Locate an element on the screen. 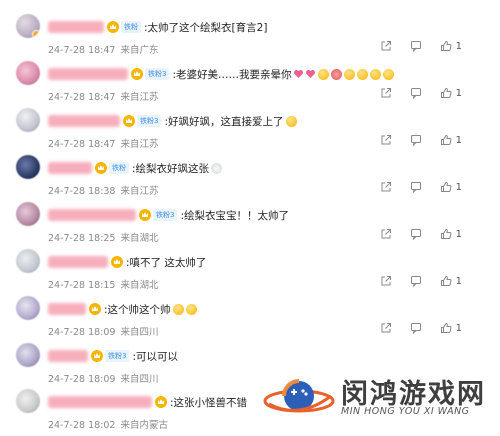  comment-meta: 24-7-28 18:25 来自湖北 is located at coordinates (103, 237).